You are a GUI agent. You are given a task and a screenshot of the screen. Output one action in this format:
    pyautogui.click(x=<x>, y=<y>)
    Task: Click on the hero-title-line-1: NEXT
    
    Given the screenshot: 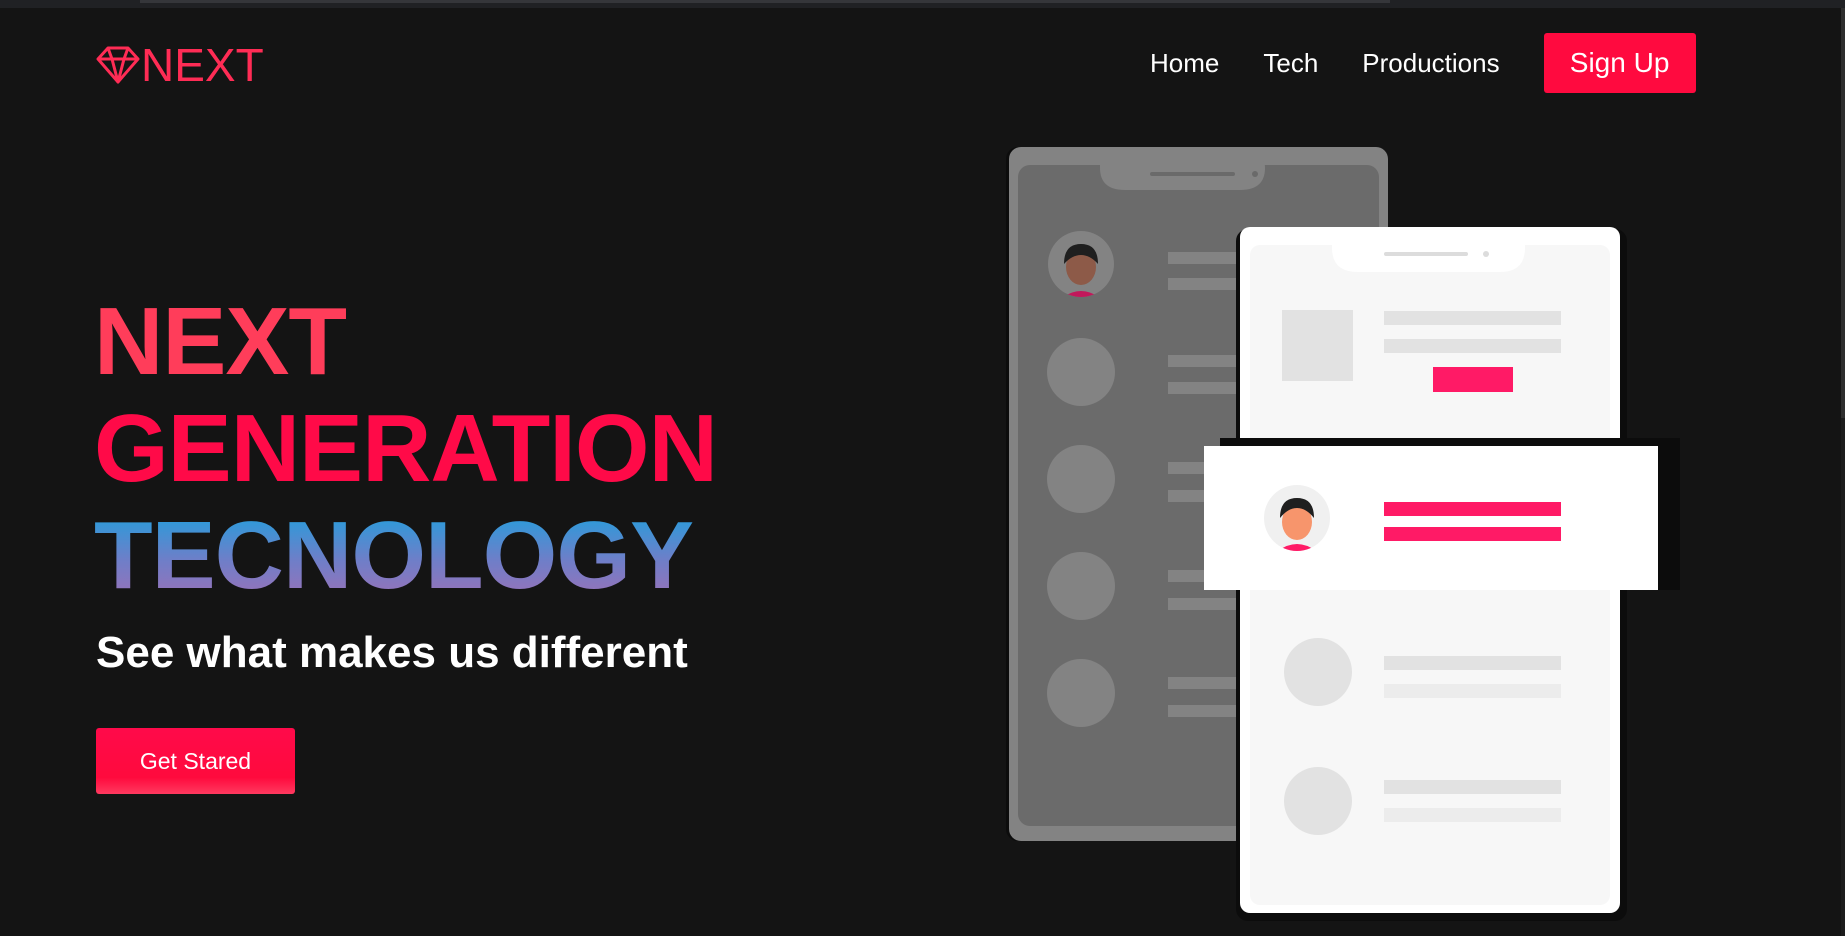 What is the action you would take?
    pyautogui.click(x=220, y=341)
    